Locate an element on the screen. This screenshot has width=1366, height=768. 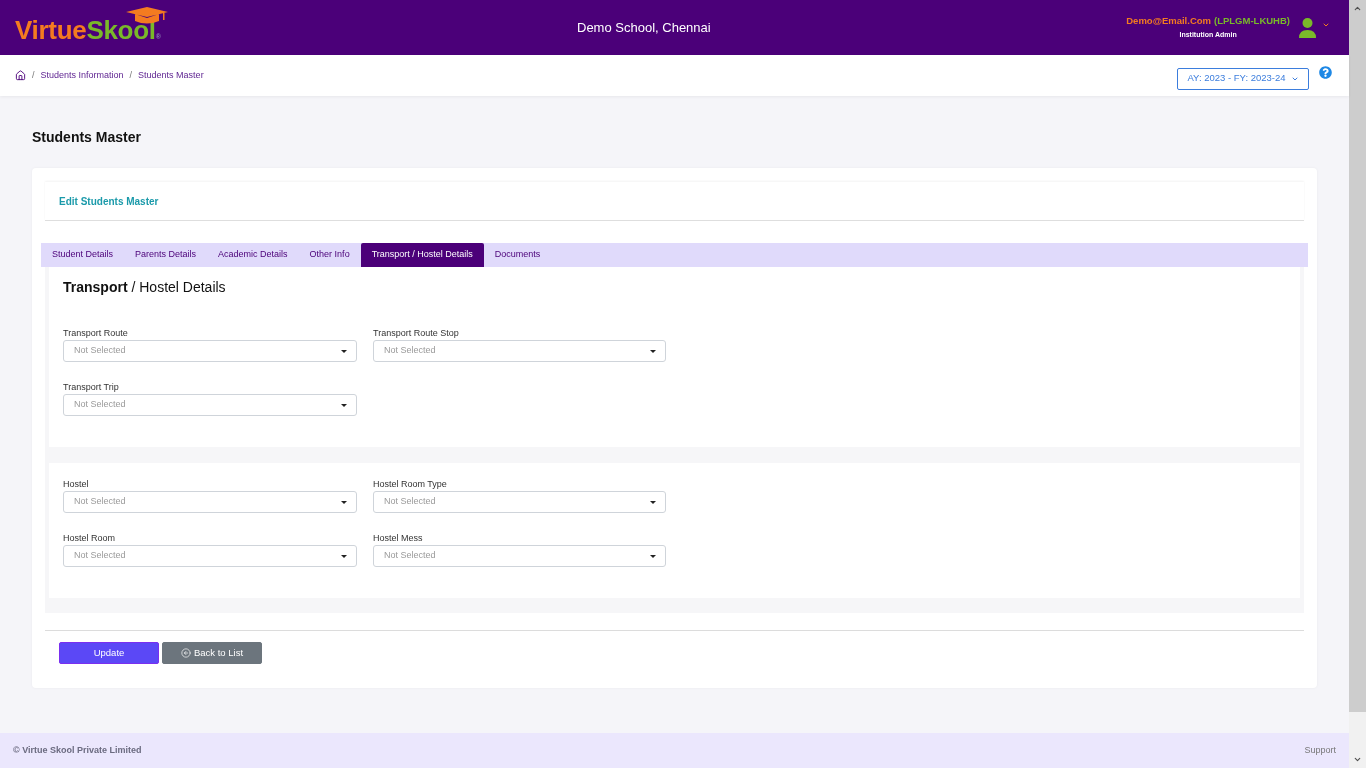
support-link: Support is located at coordinates (1320, 750).